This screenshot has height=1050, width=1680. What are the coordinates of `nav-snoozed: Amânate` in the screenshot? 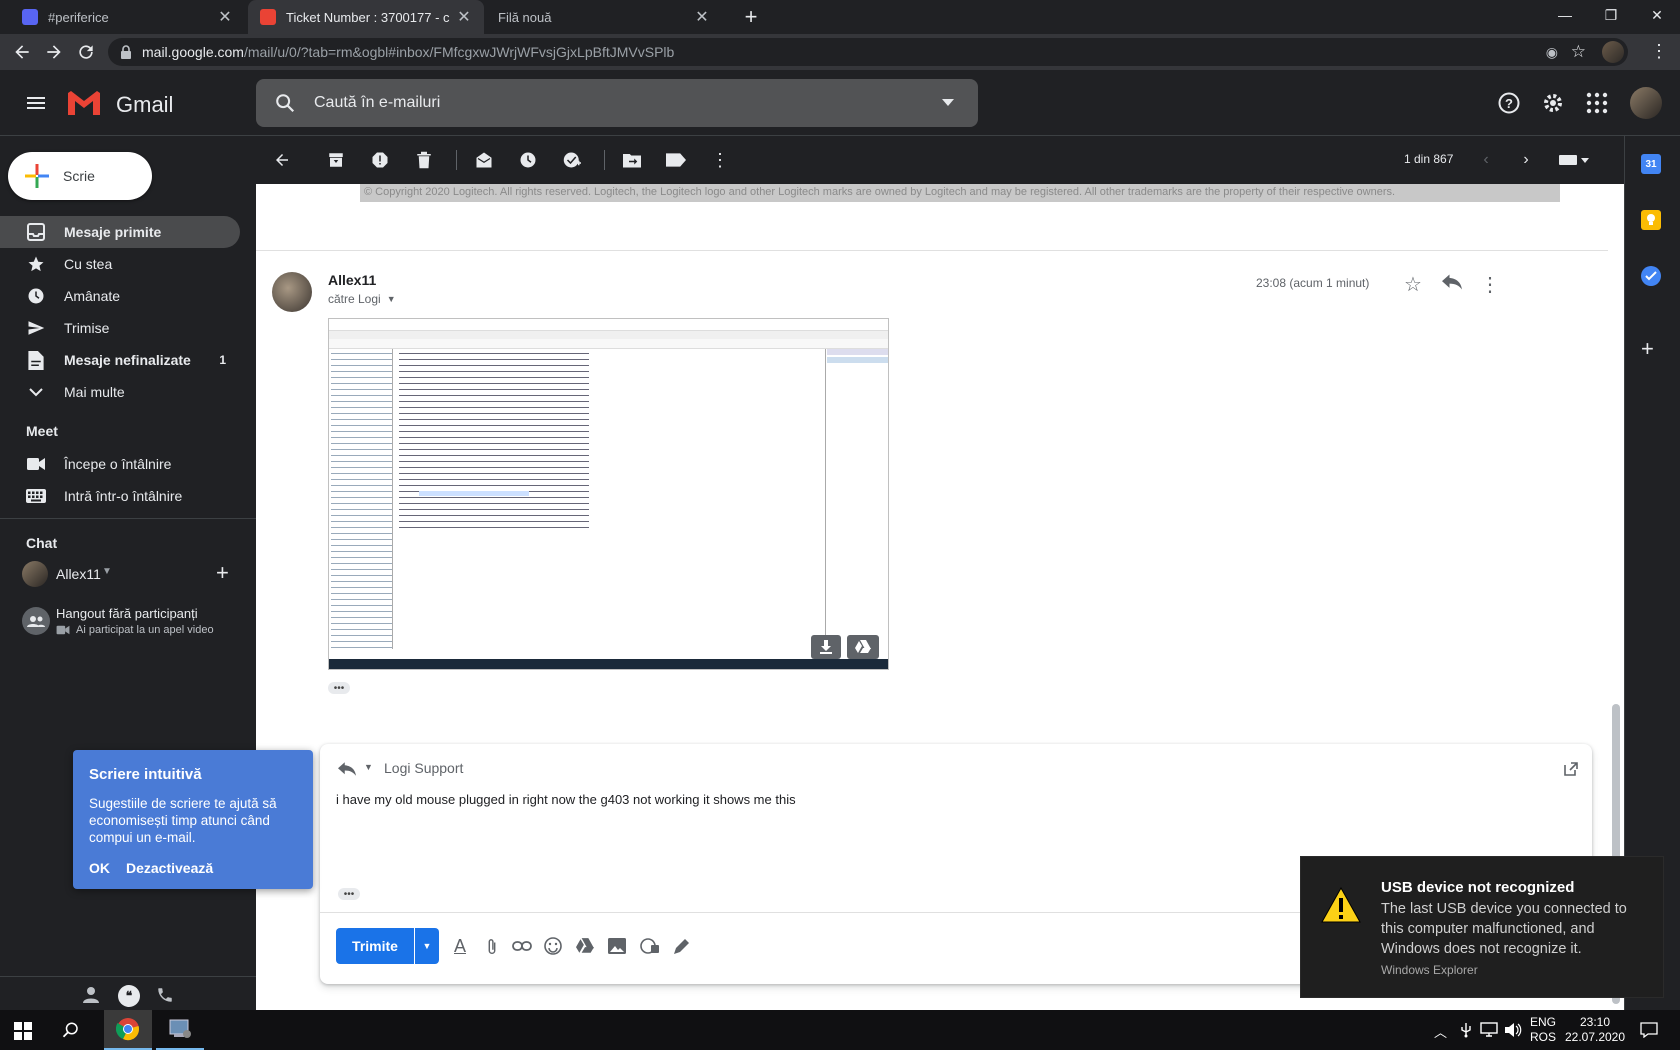 It's located at (120, 296).